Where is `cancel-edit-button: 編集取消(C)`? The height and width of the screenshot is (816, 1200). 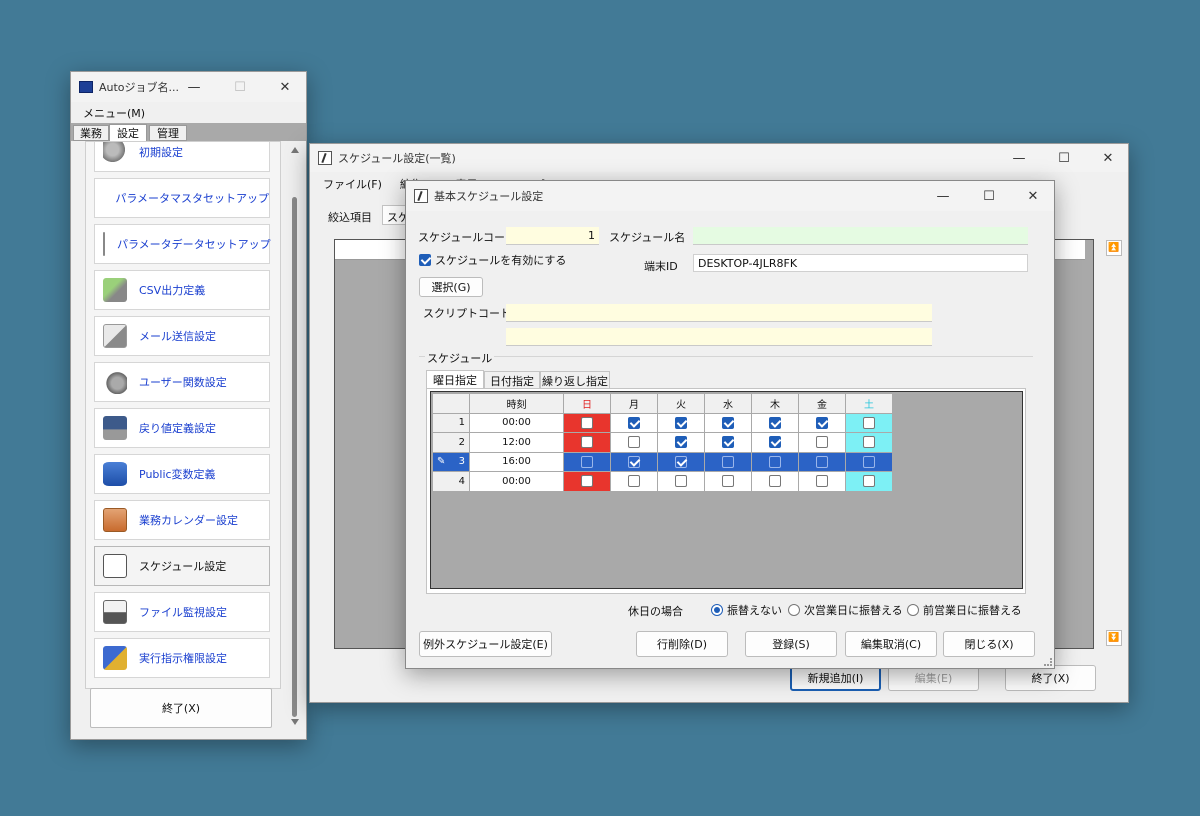 cancel-edit-button: 編集取消(C) is located at coordinates (891, 644).